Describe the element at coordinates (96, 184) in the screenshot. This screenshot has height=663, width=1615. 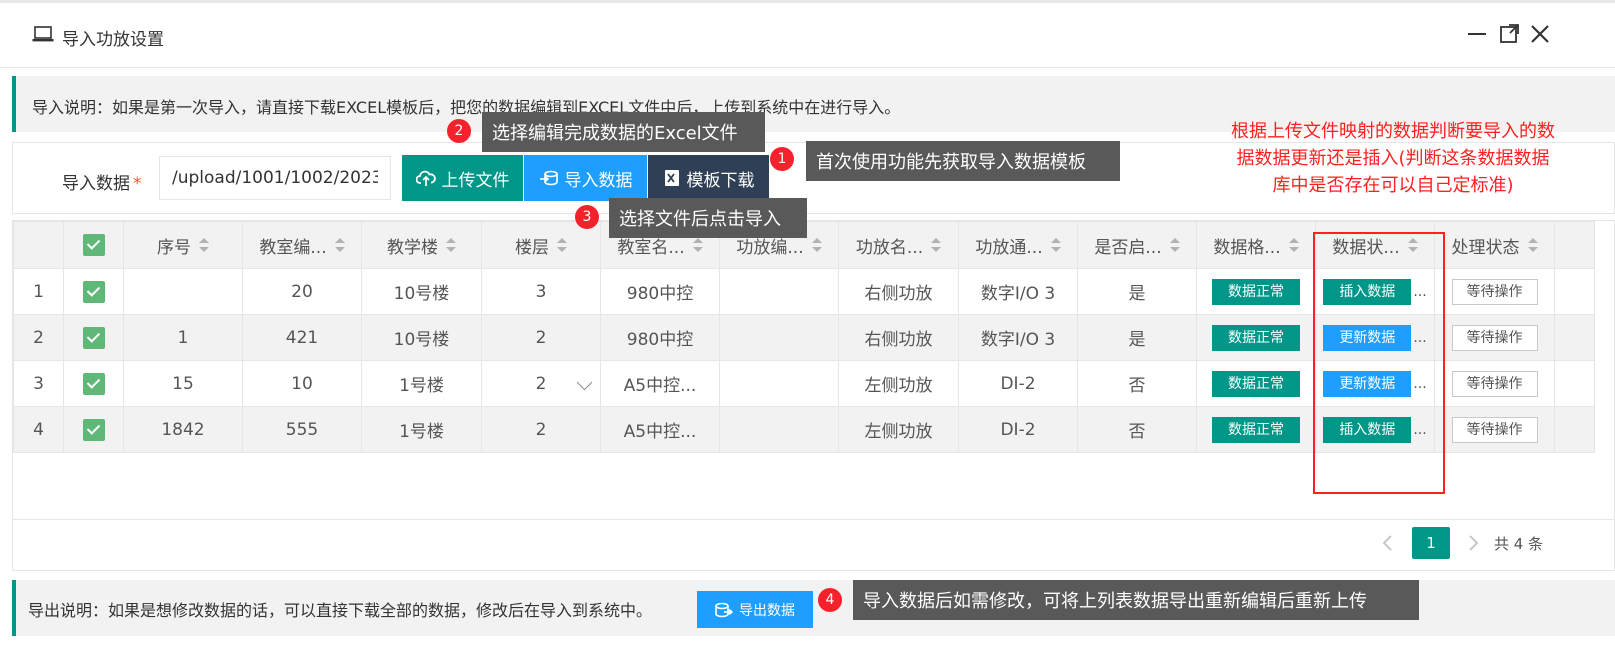
I see `import-data-label-text: 导入数据` at that location.